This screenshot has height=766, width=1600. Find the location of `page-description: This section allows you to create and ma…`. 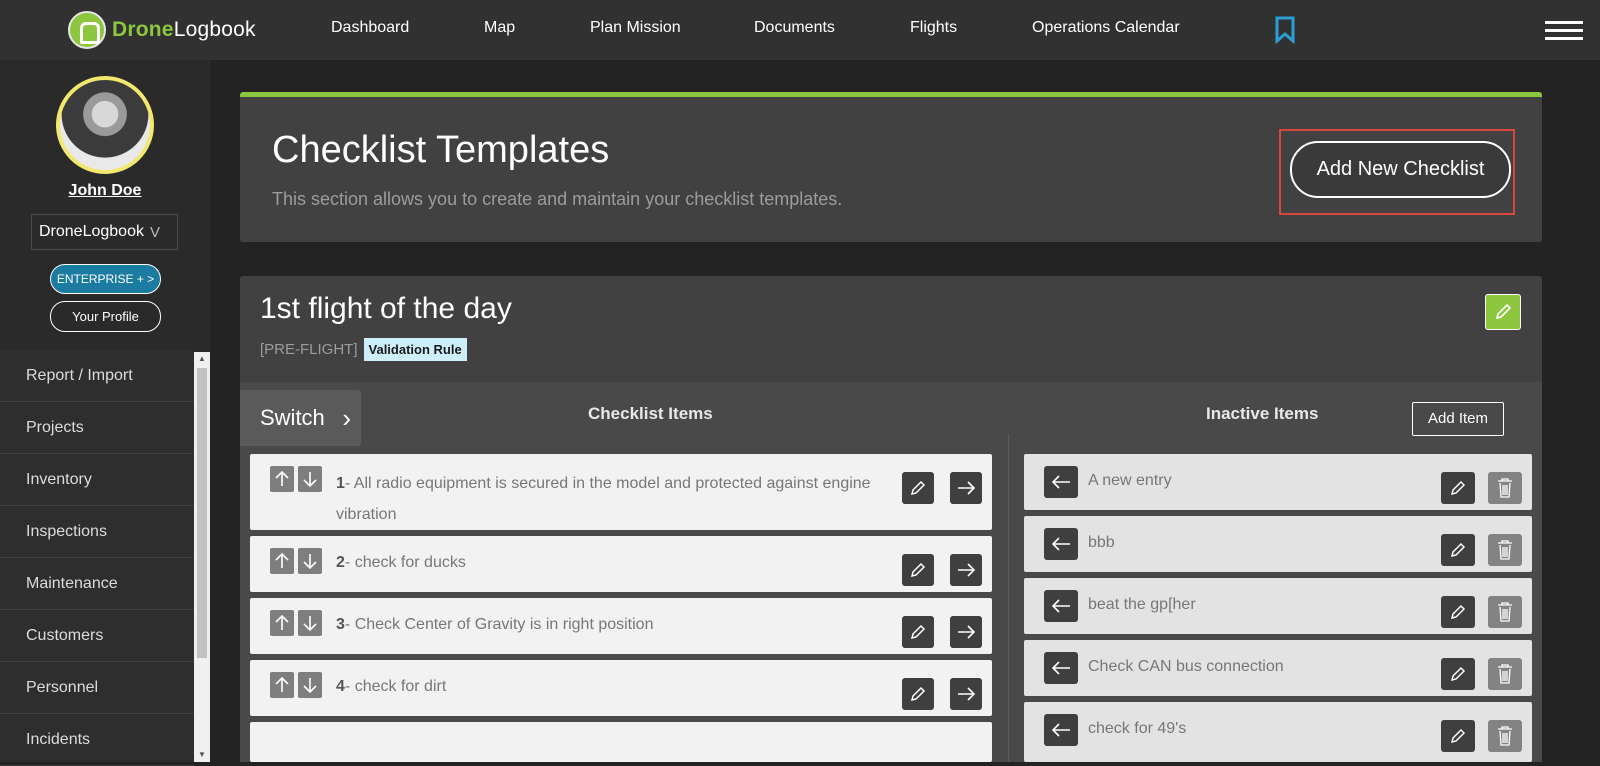

page-description: This section allows you to create and ma… is located at coordinates (557, 199).